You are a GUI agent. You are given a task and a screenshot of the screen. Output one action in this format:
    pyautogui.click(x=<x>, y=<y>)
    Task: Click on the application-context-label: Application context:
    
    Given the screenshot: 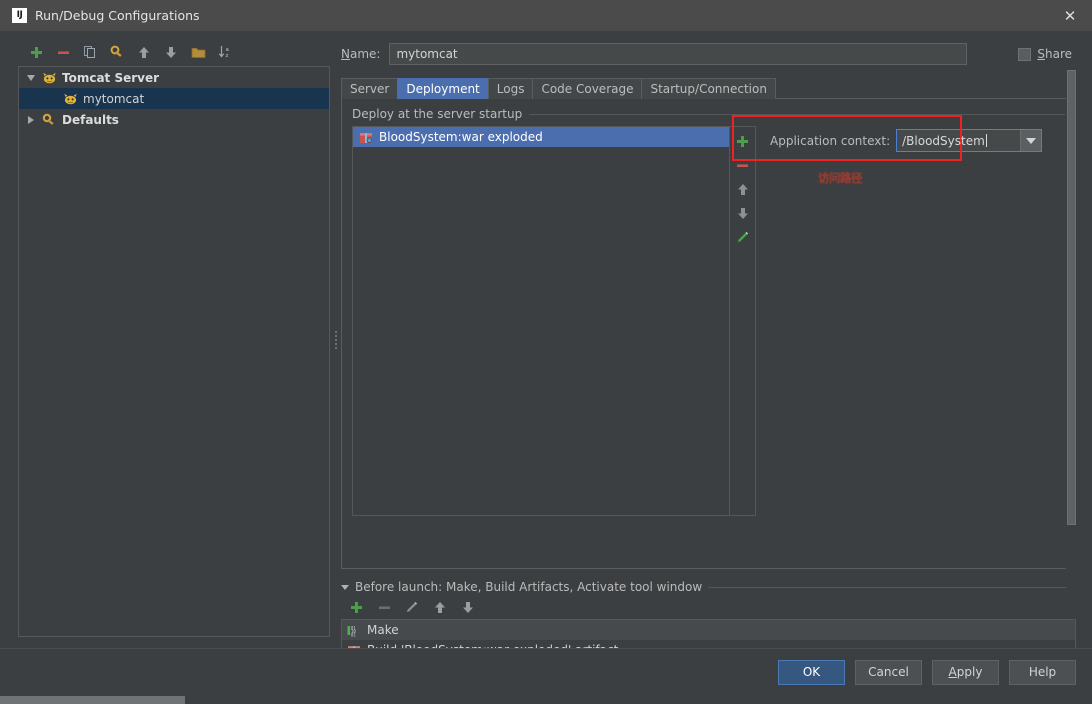 What is the action you would take?
    pyautogui.click(x=830, y=140)
    